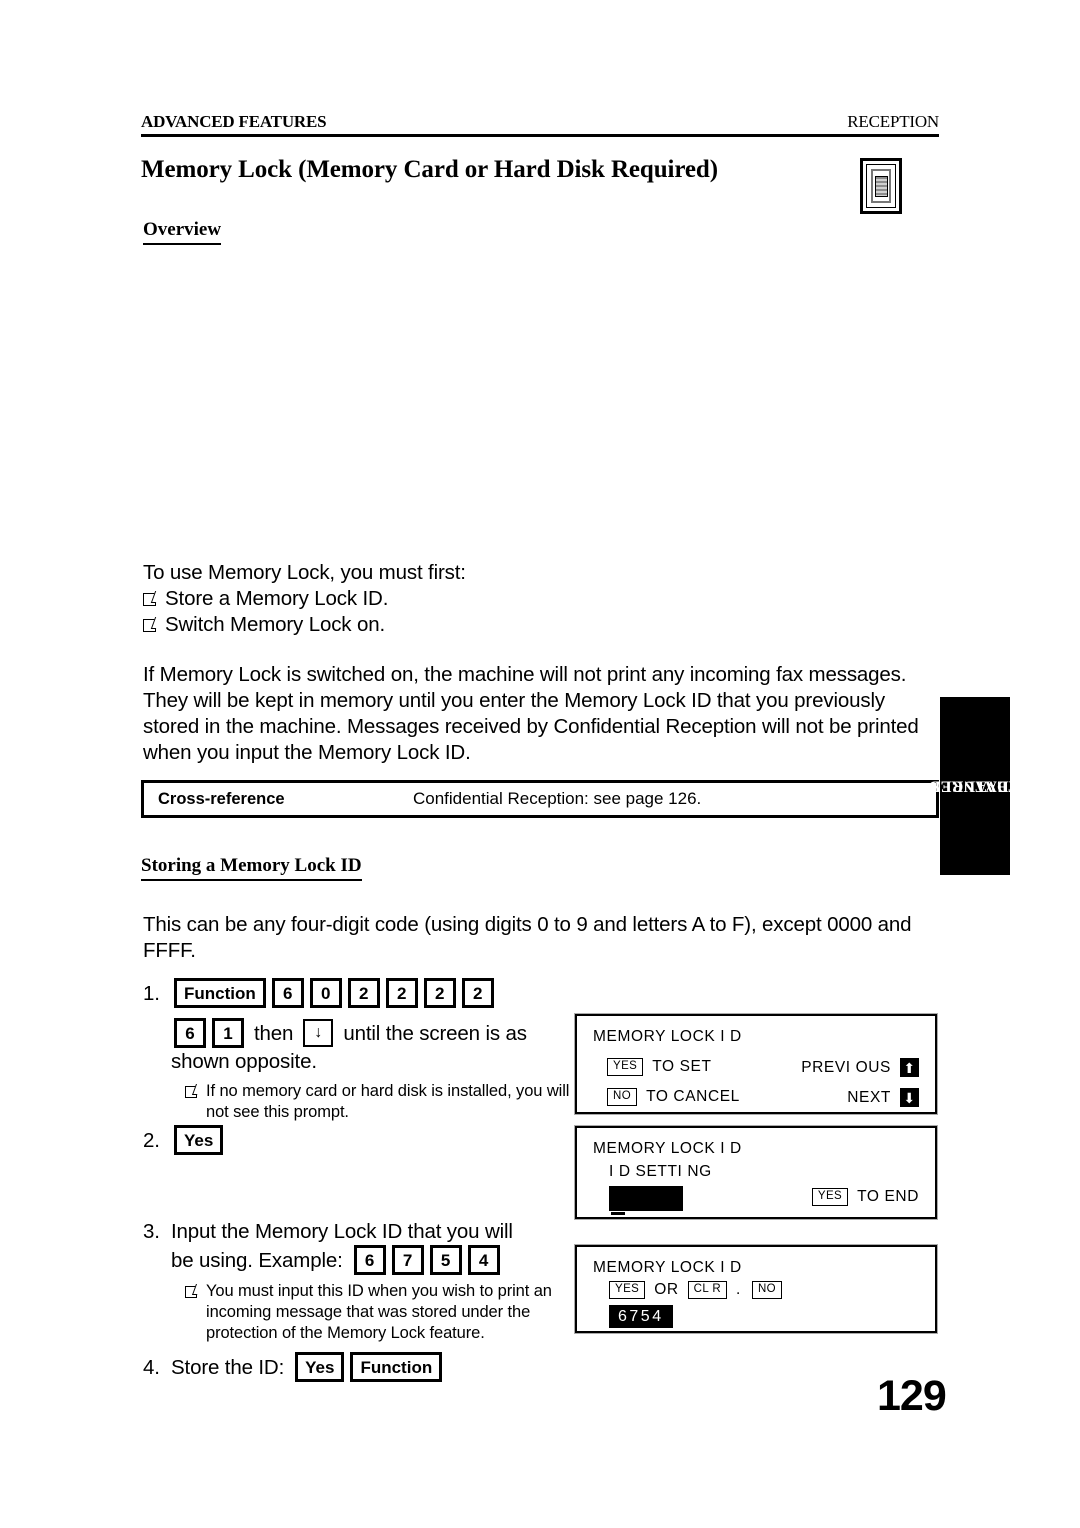 This screenshot has width=1080, height=1528. Describe the element at coordinates (767, 1290) in the screenshot. I see `lcd-key-no-confirm: NO` at that location.